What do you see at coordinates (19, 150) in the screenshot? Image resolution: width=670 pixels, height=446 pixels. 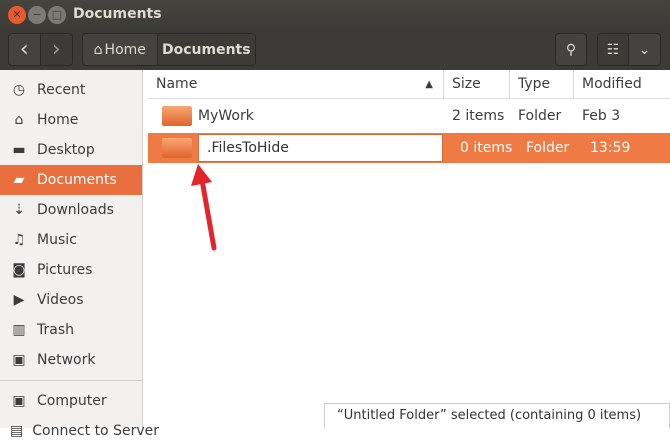 I see `desktop-icon: ▬` at bounding box center [19, 150].